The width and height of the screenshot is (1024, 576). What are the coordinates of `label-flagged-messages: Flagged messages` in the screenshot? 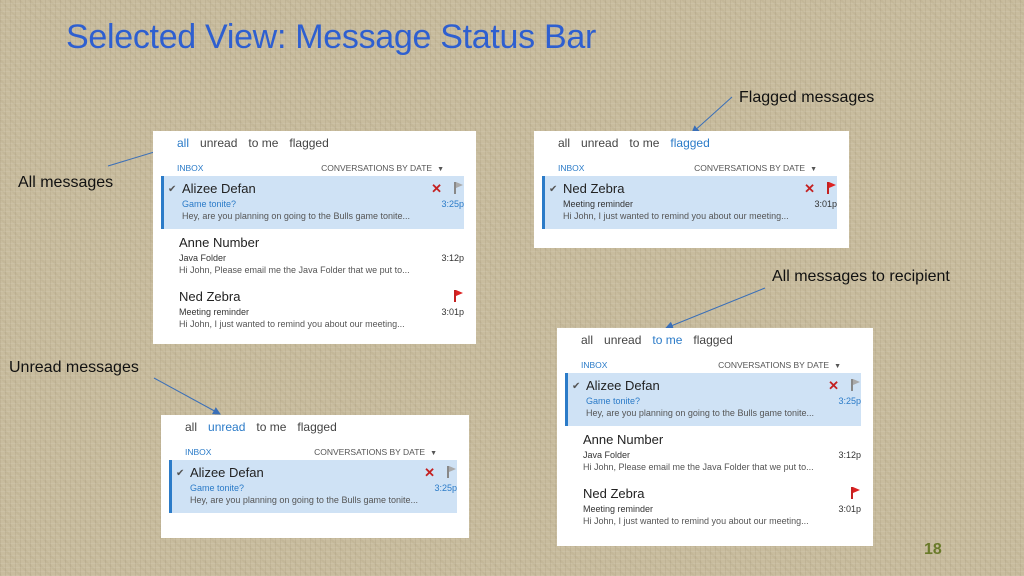 It's located at (807, 97).